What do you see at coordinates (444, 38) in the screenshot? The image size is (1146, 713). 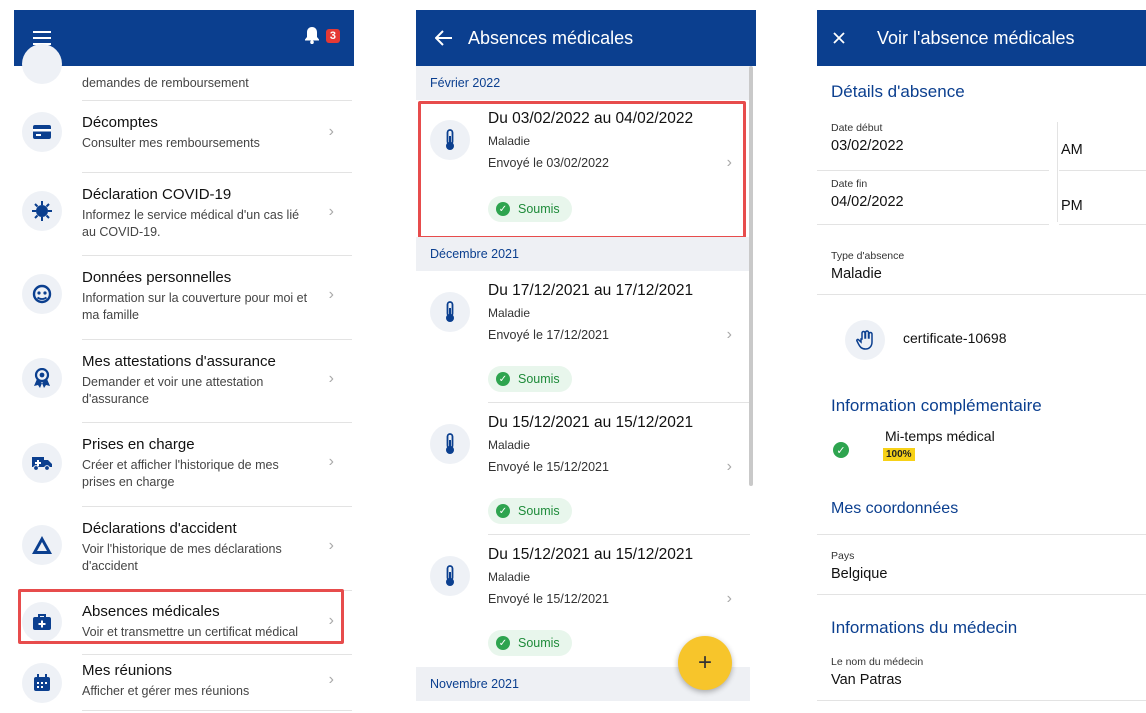 I see `back-arrow-icon` at bounding box center [444, 38].